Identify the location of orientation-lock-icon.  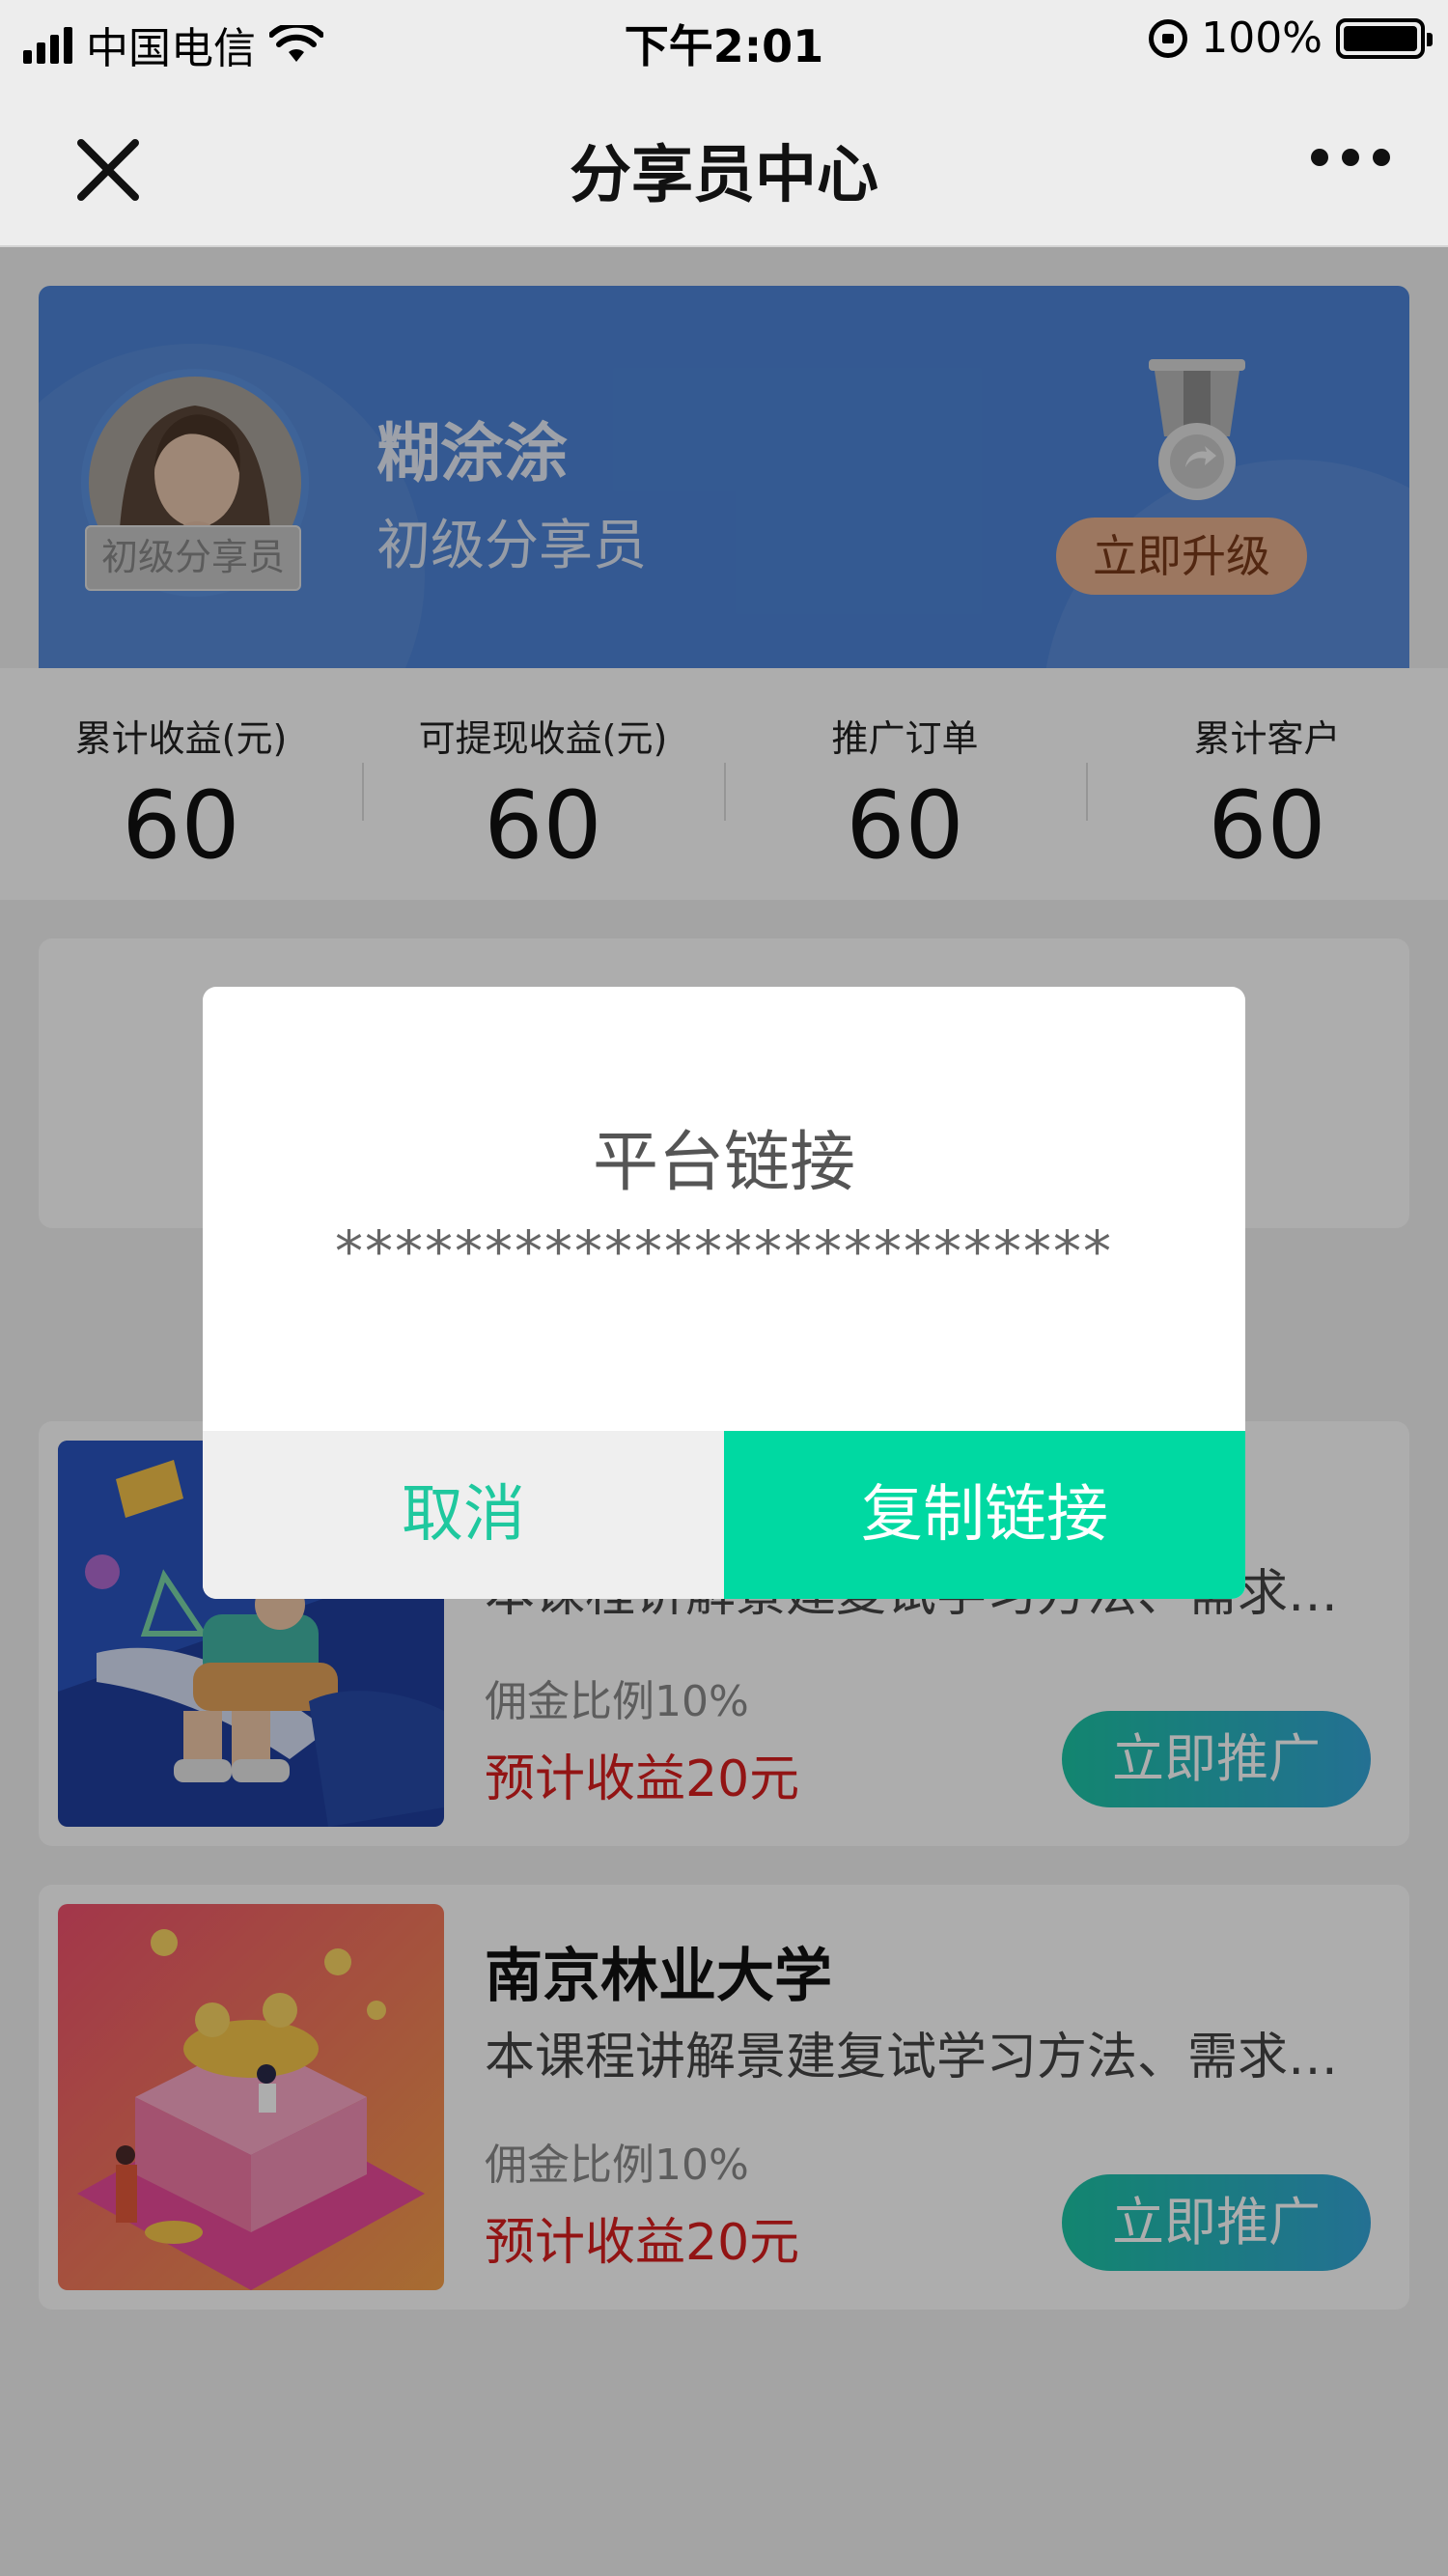
(1169, 38).